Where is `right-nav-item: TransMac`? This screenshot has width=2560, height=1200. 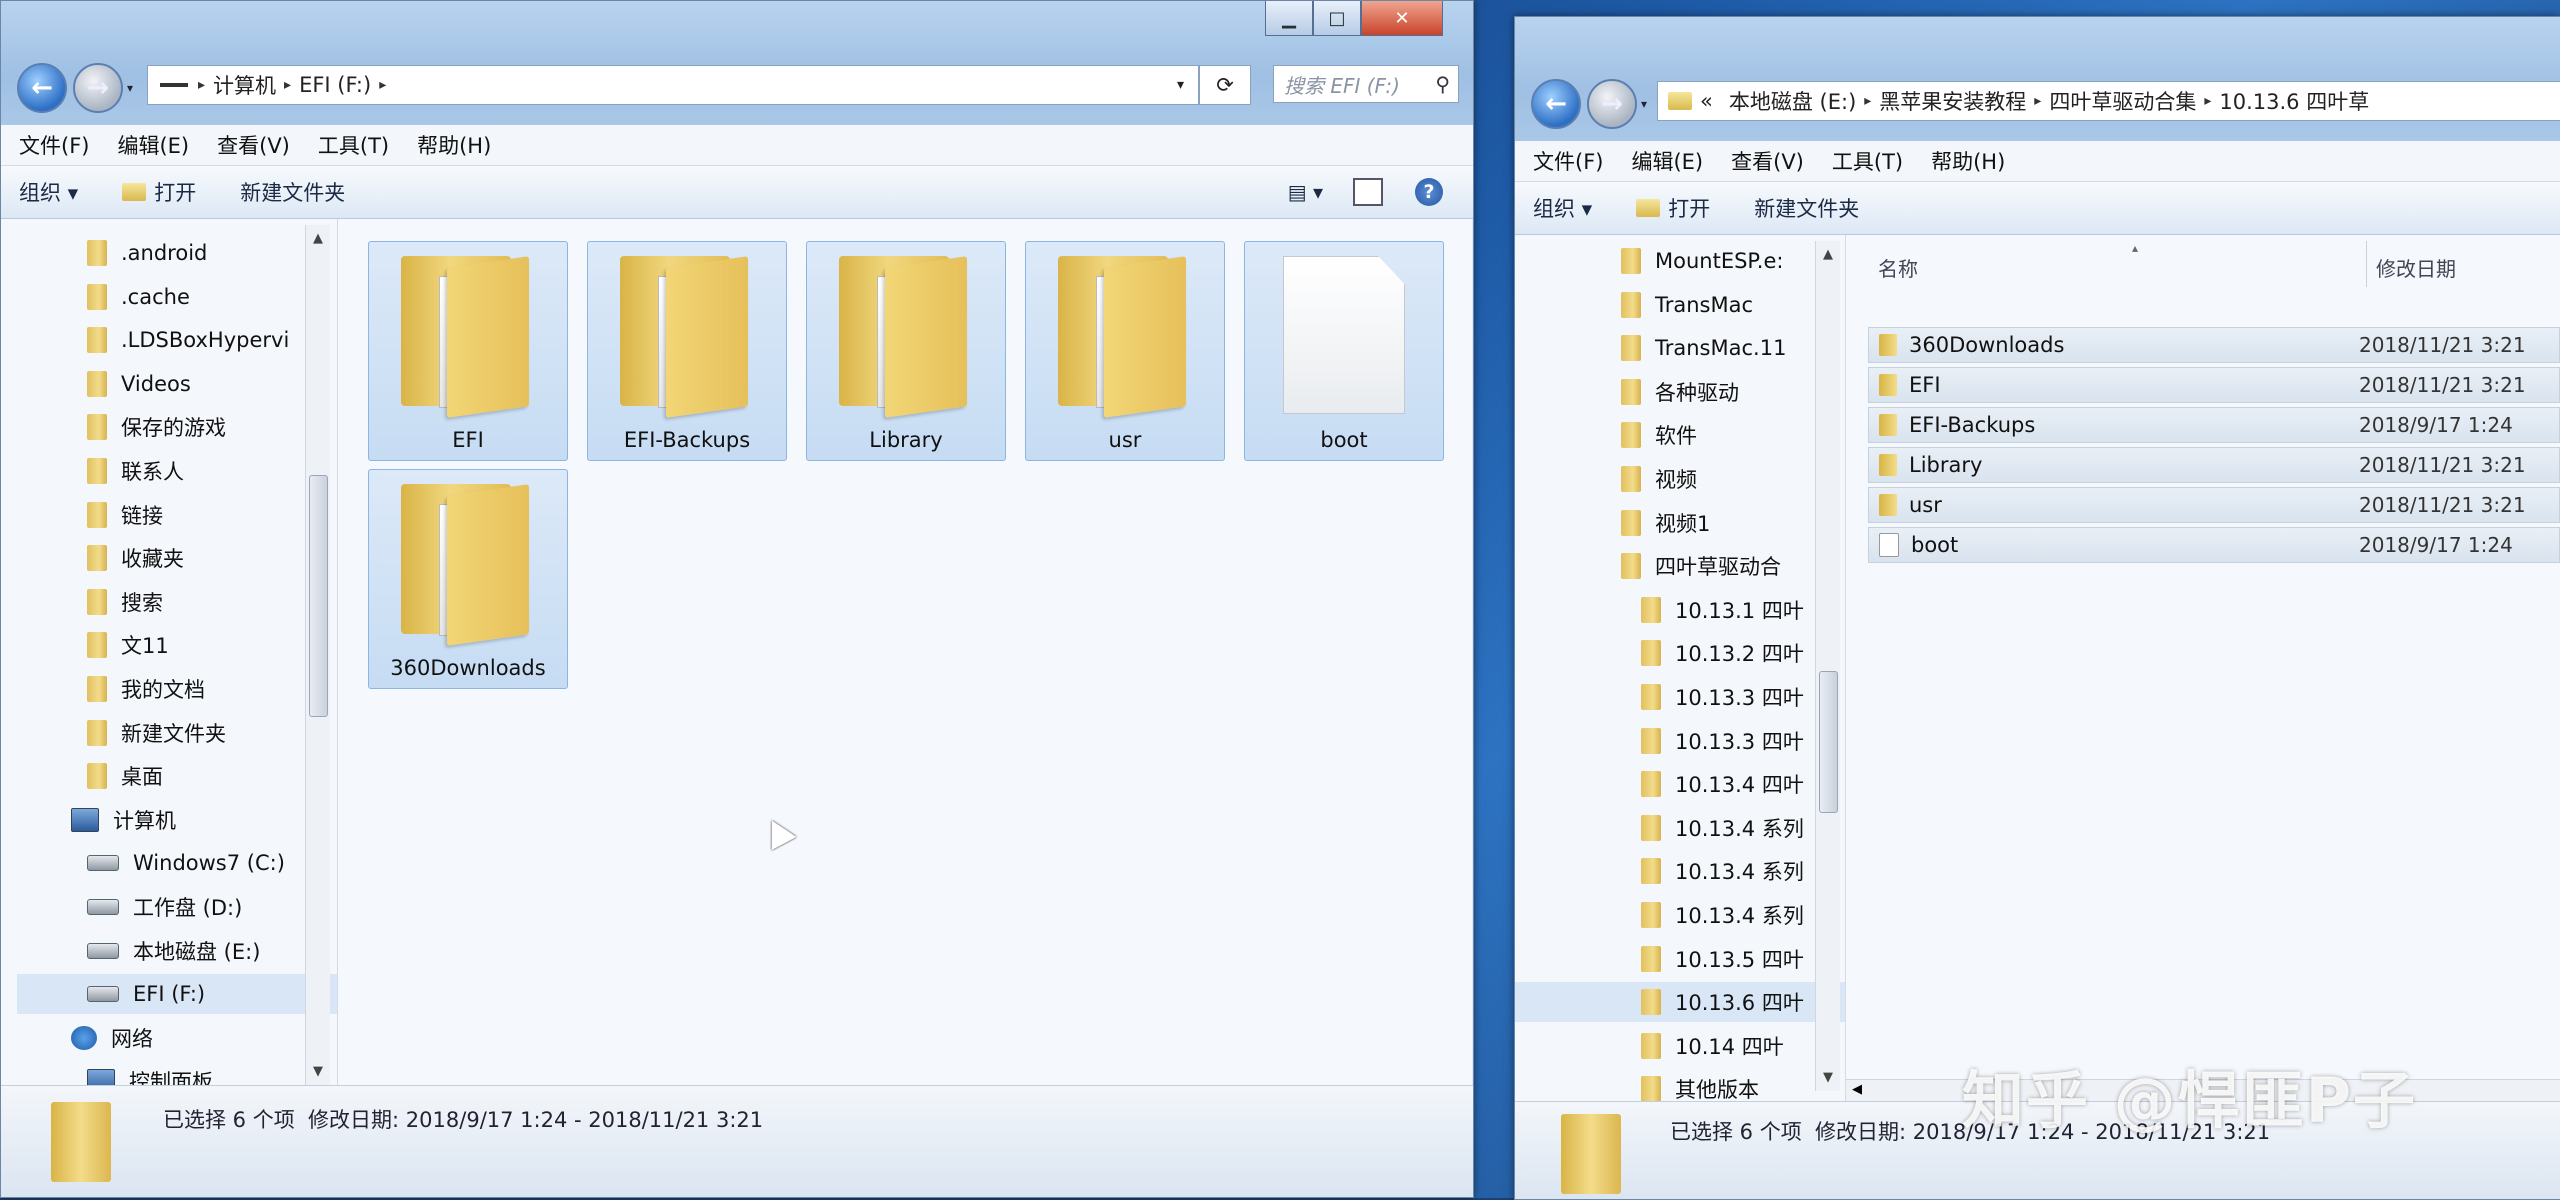
right-nav-item: TransMac is located at coordinates (1687, 305).